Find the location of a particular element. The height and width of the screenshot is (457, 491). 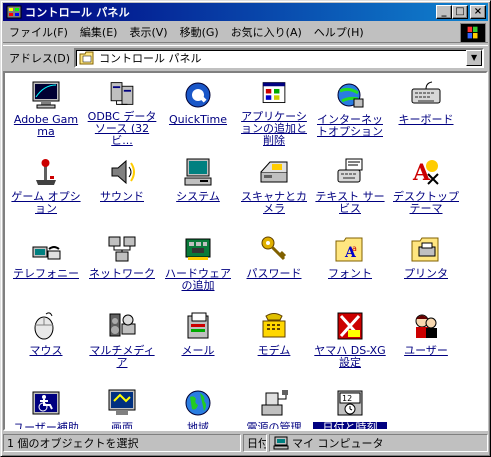

item-label: システム is located at coordinates (198, 196).